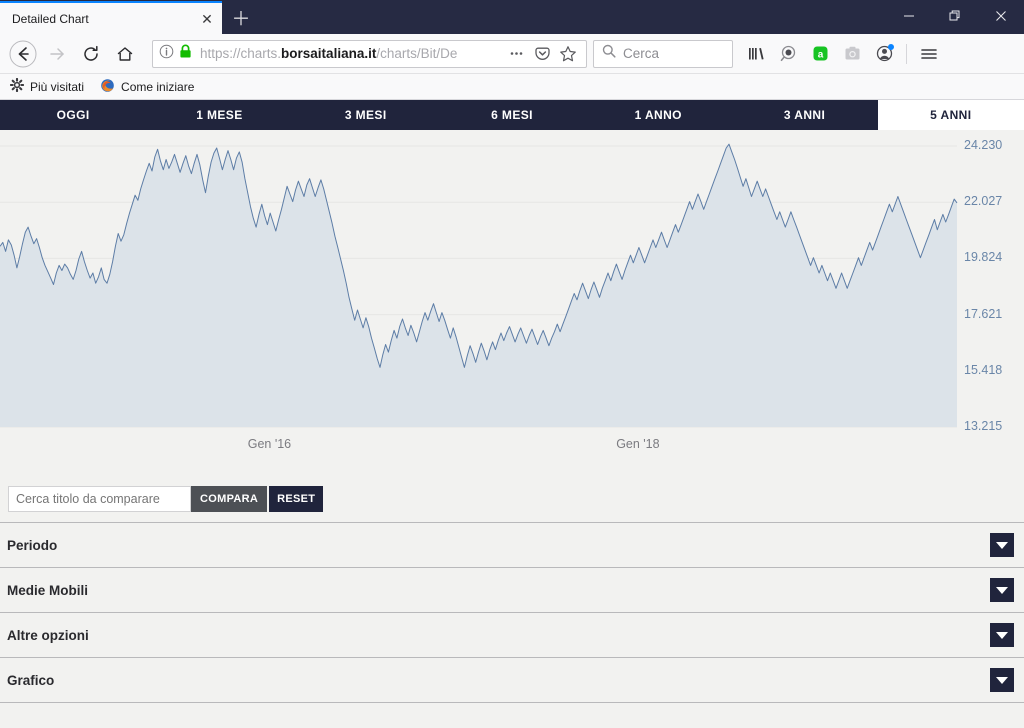 This screenshot has height=728, width=1024. I want to click on chart-y-tick-label: 22.027, so click(983, 201).